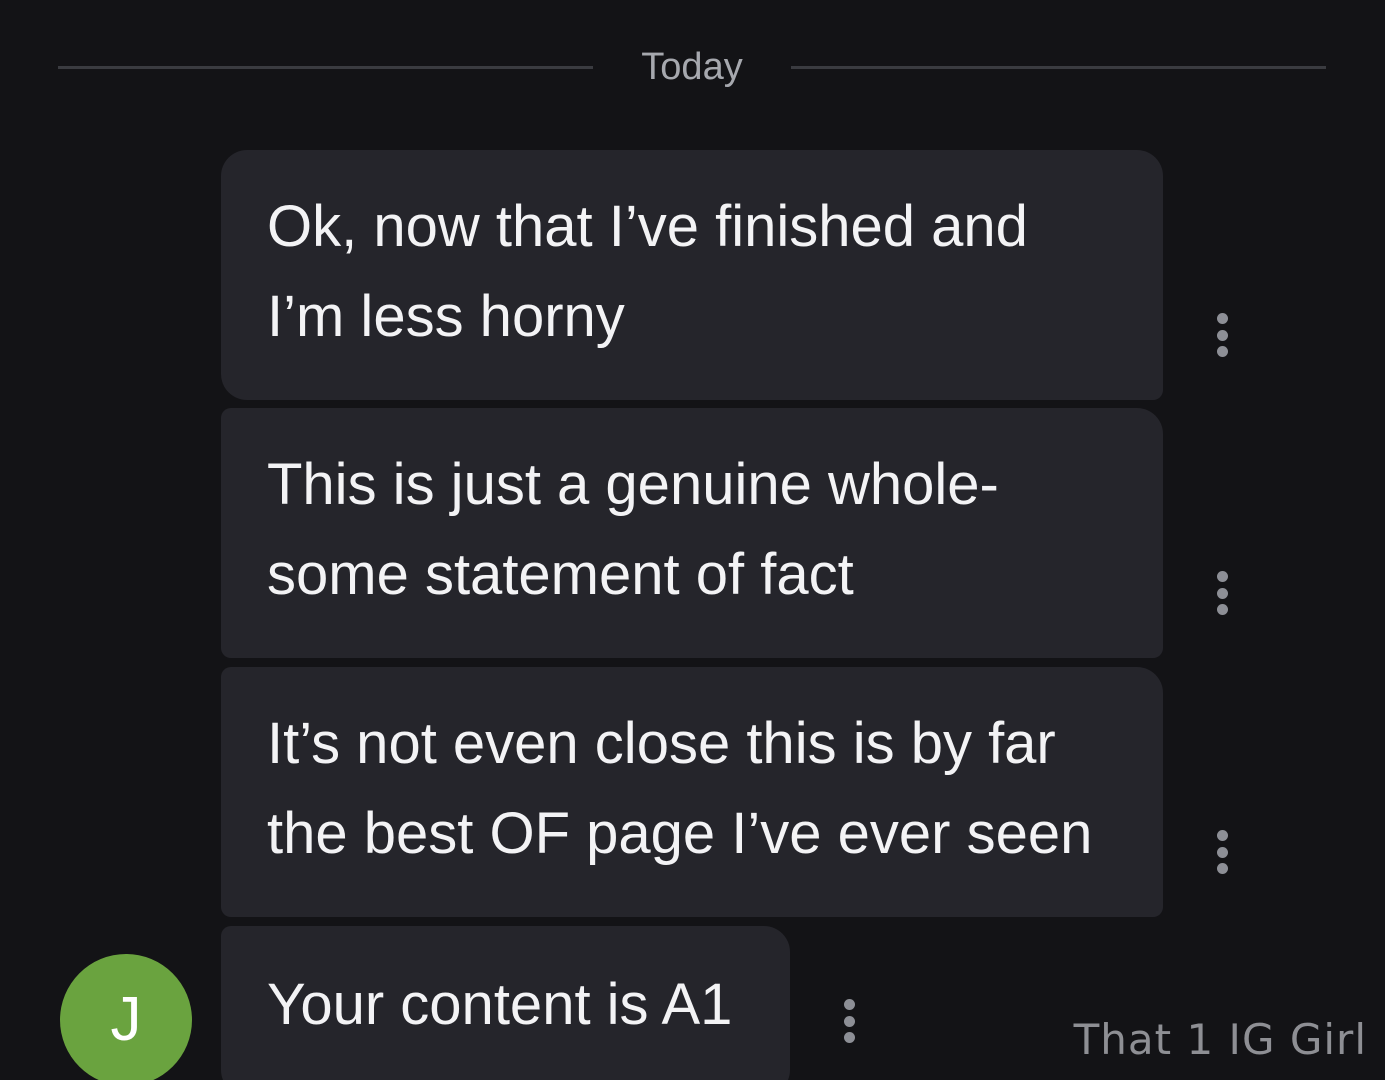 The height and width of the screenshot is (1080, 1385). Describe the element at coordinates (1058, 67) in the screenshot. I see `divider-line-right` at that location.